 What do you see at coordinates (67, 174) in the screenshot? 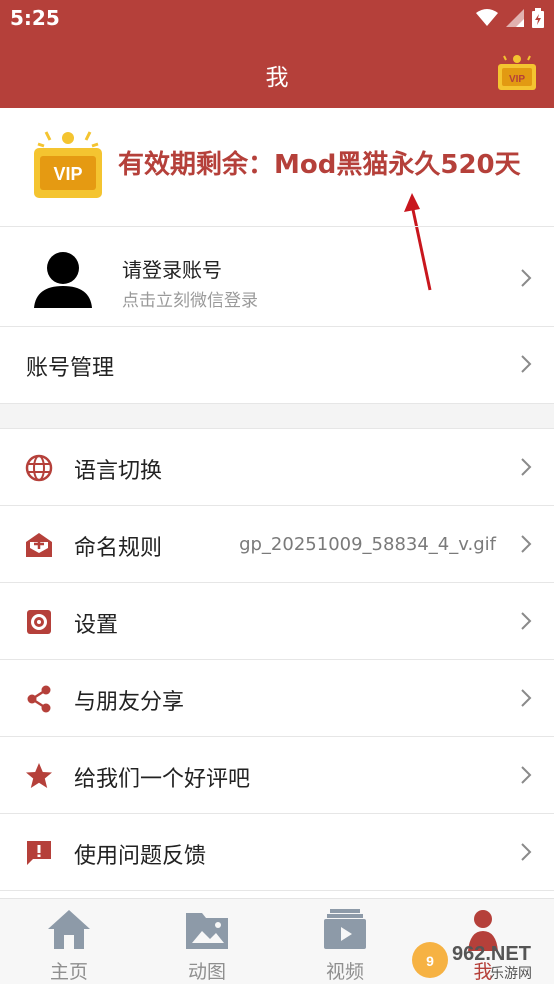
I see `vip-crown-text: VIP` at bounding box center [67, 174].